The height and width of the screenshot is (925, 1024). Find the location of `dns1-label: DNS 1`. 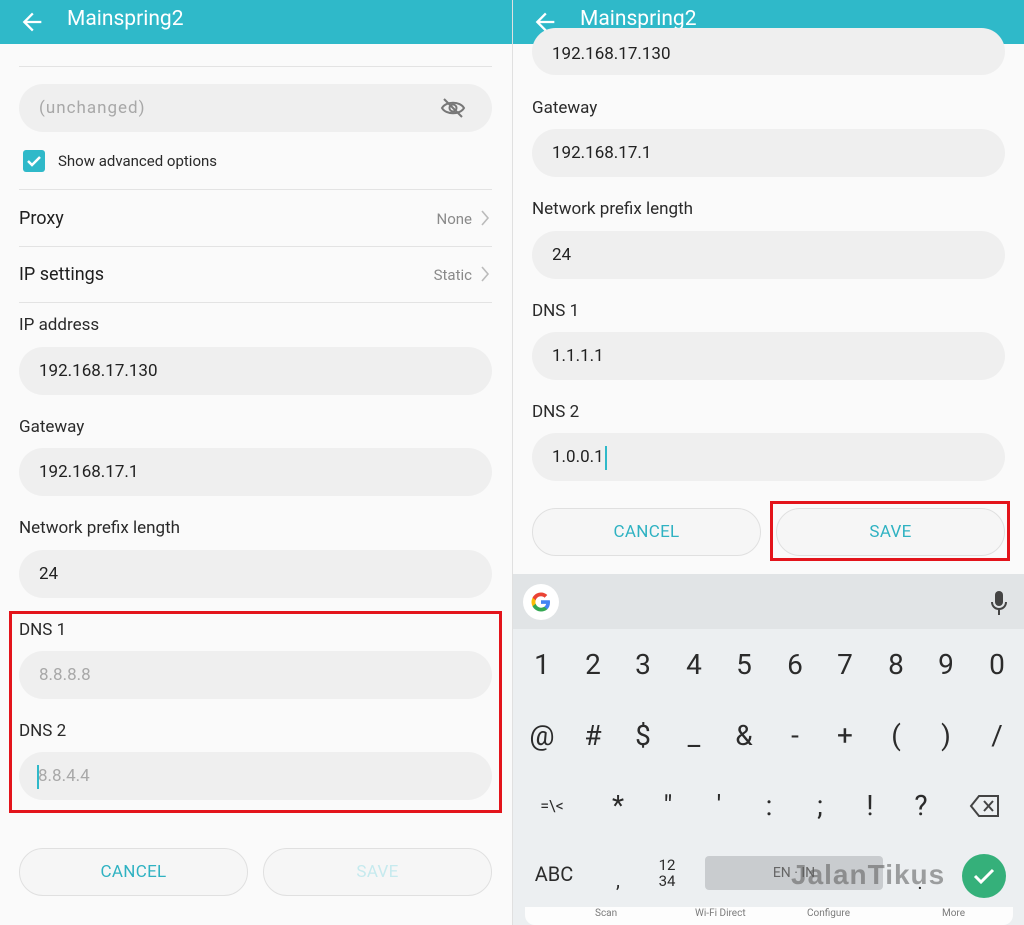

dns1-label: DNS 1 is located at coordinates (556, 311).